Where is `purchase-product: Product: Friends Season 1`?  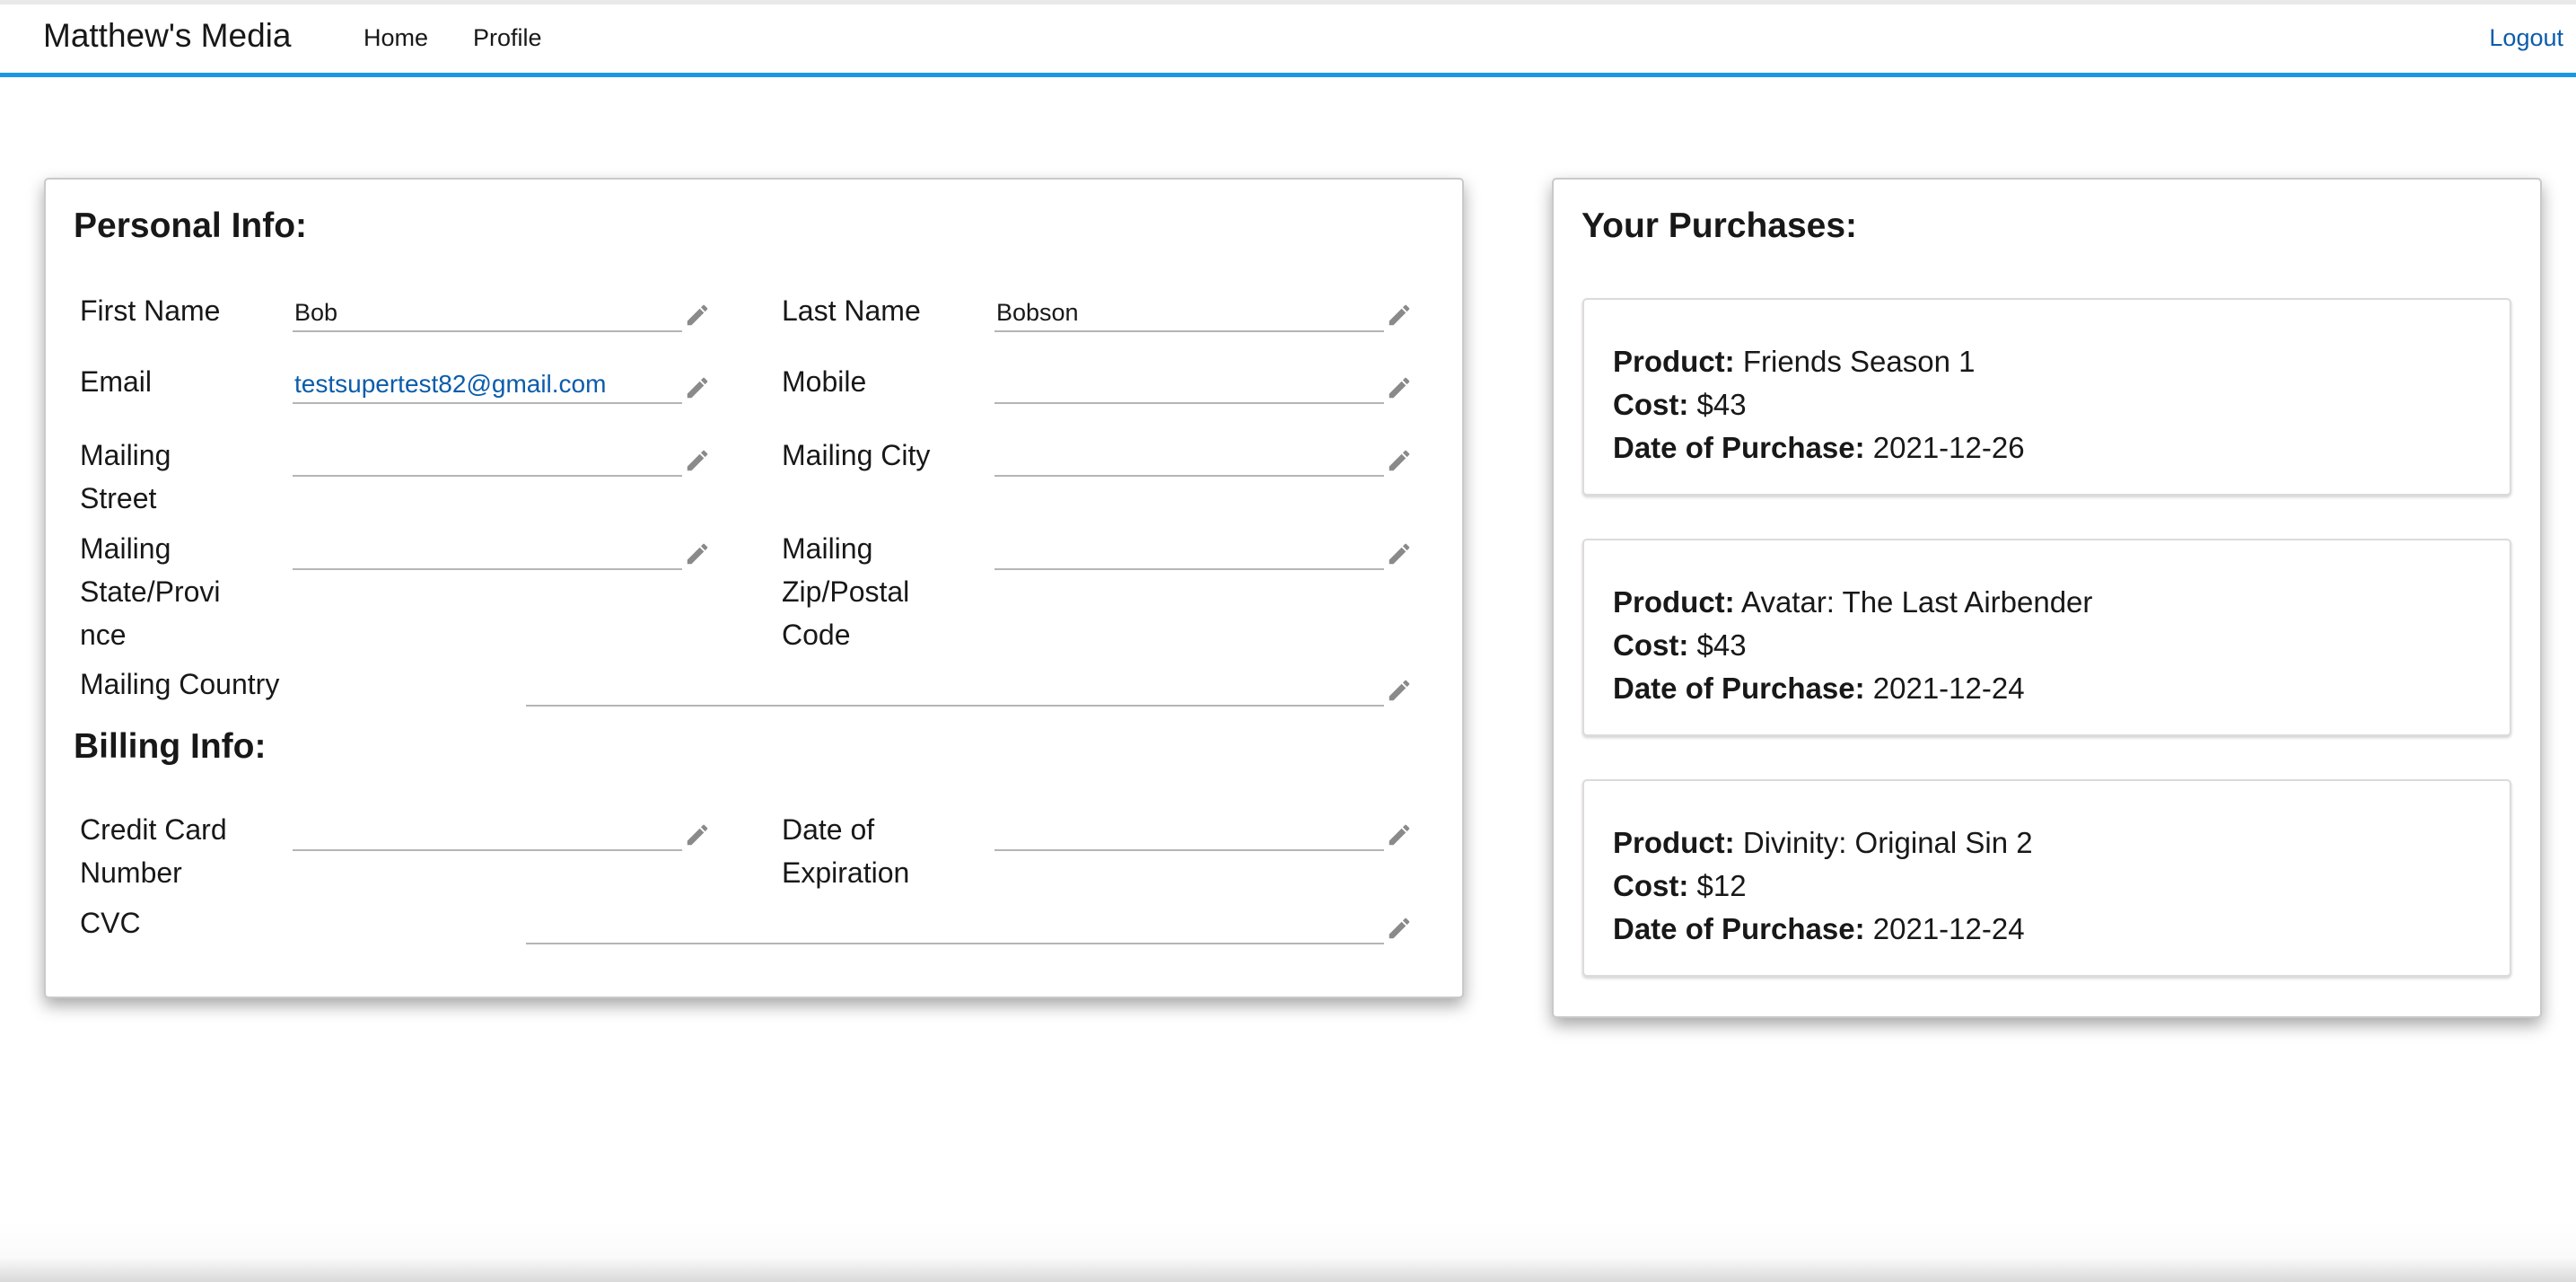 purchase-product: Product: Friends Season 1 is located at coordinates (1794, 362).